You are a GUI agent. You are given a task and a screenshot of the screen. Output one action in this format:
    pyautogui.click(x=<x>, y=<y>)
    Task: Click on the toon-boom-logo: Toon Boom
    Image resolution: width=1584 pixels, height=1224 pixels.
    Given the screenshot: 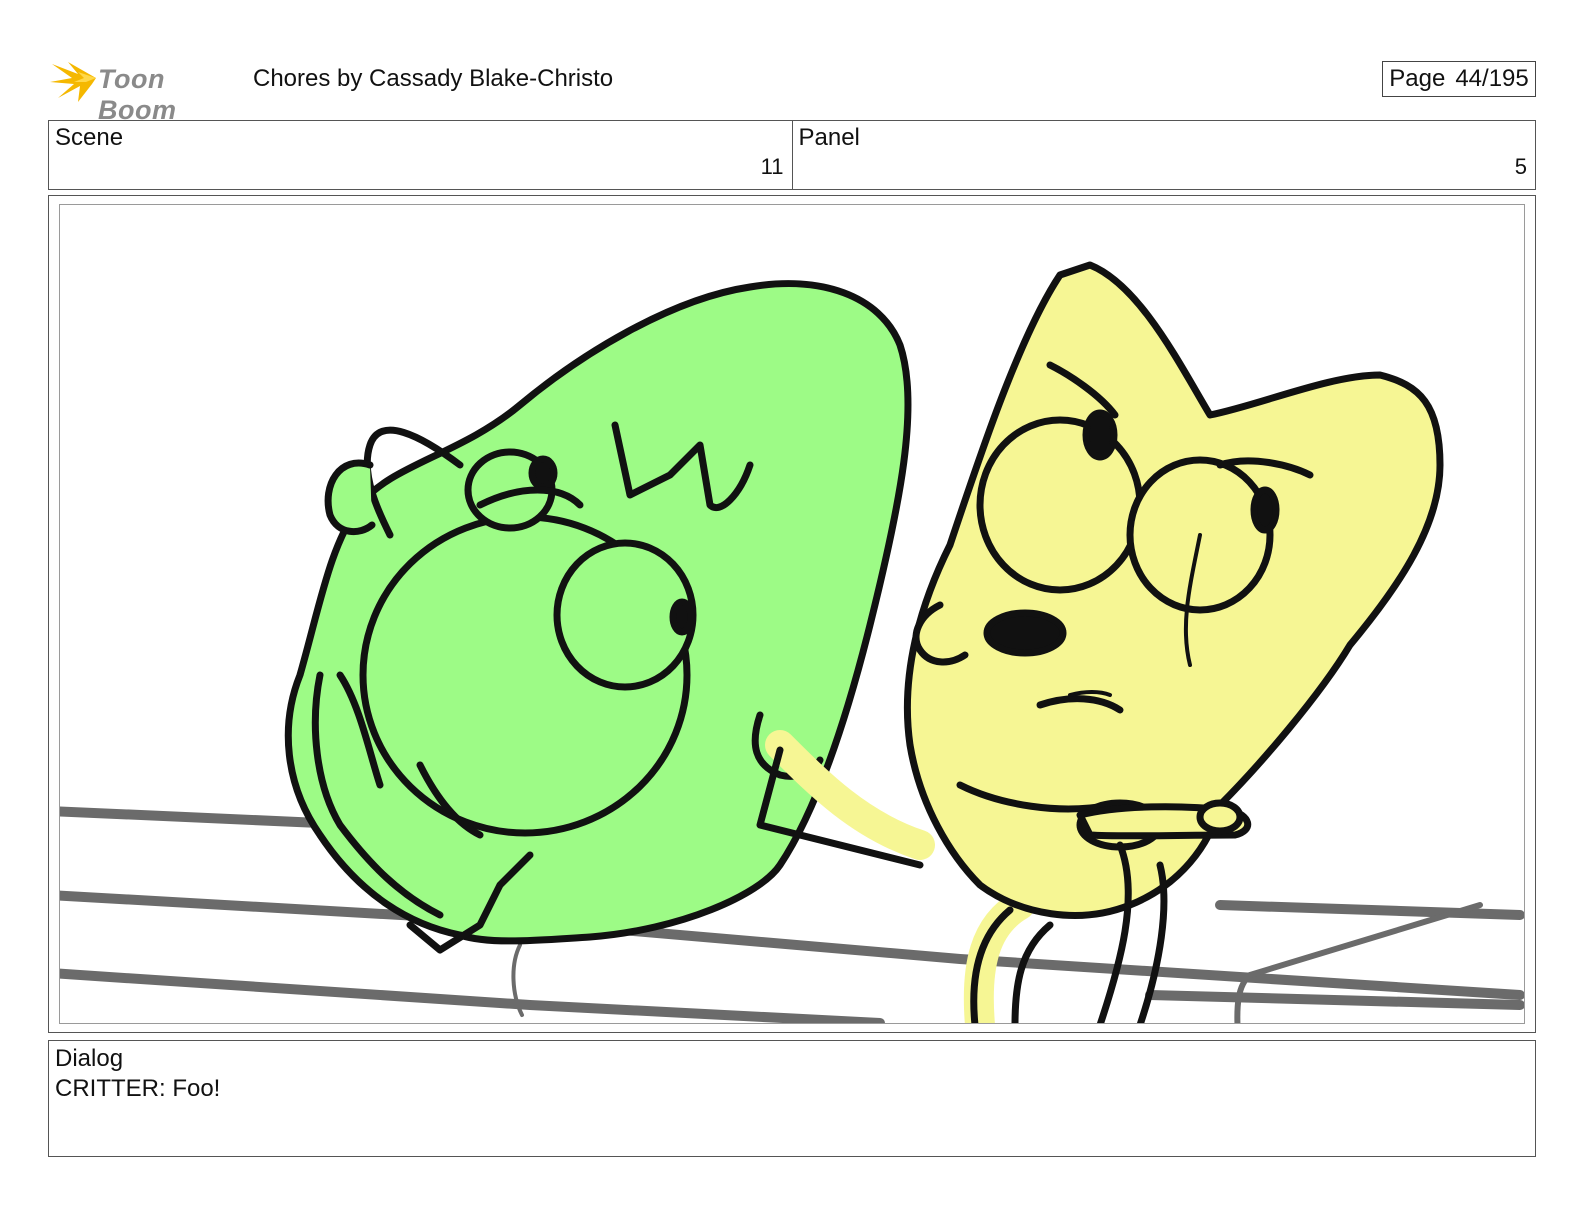 What is the action you would take?
    pyautogui.click(x=143, y=90)
    